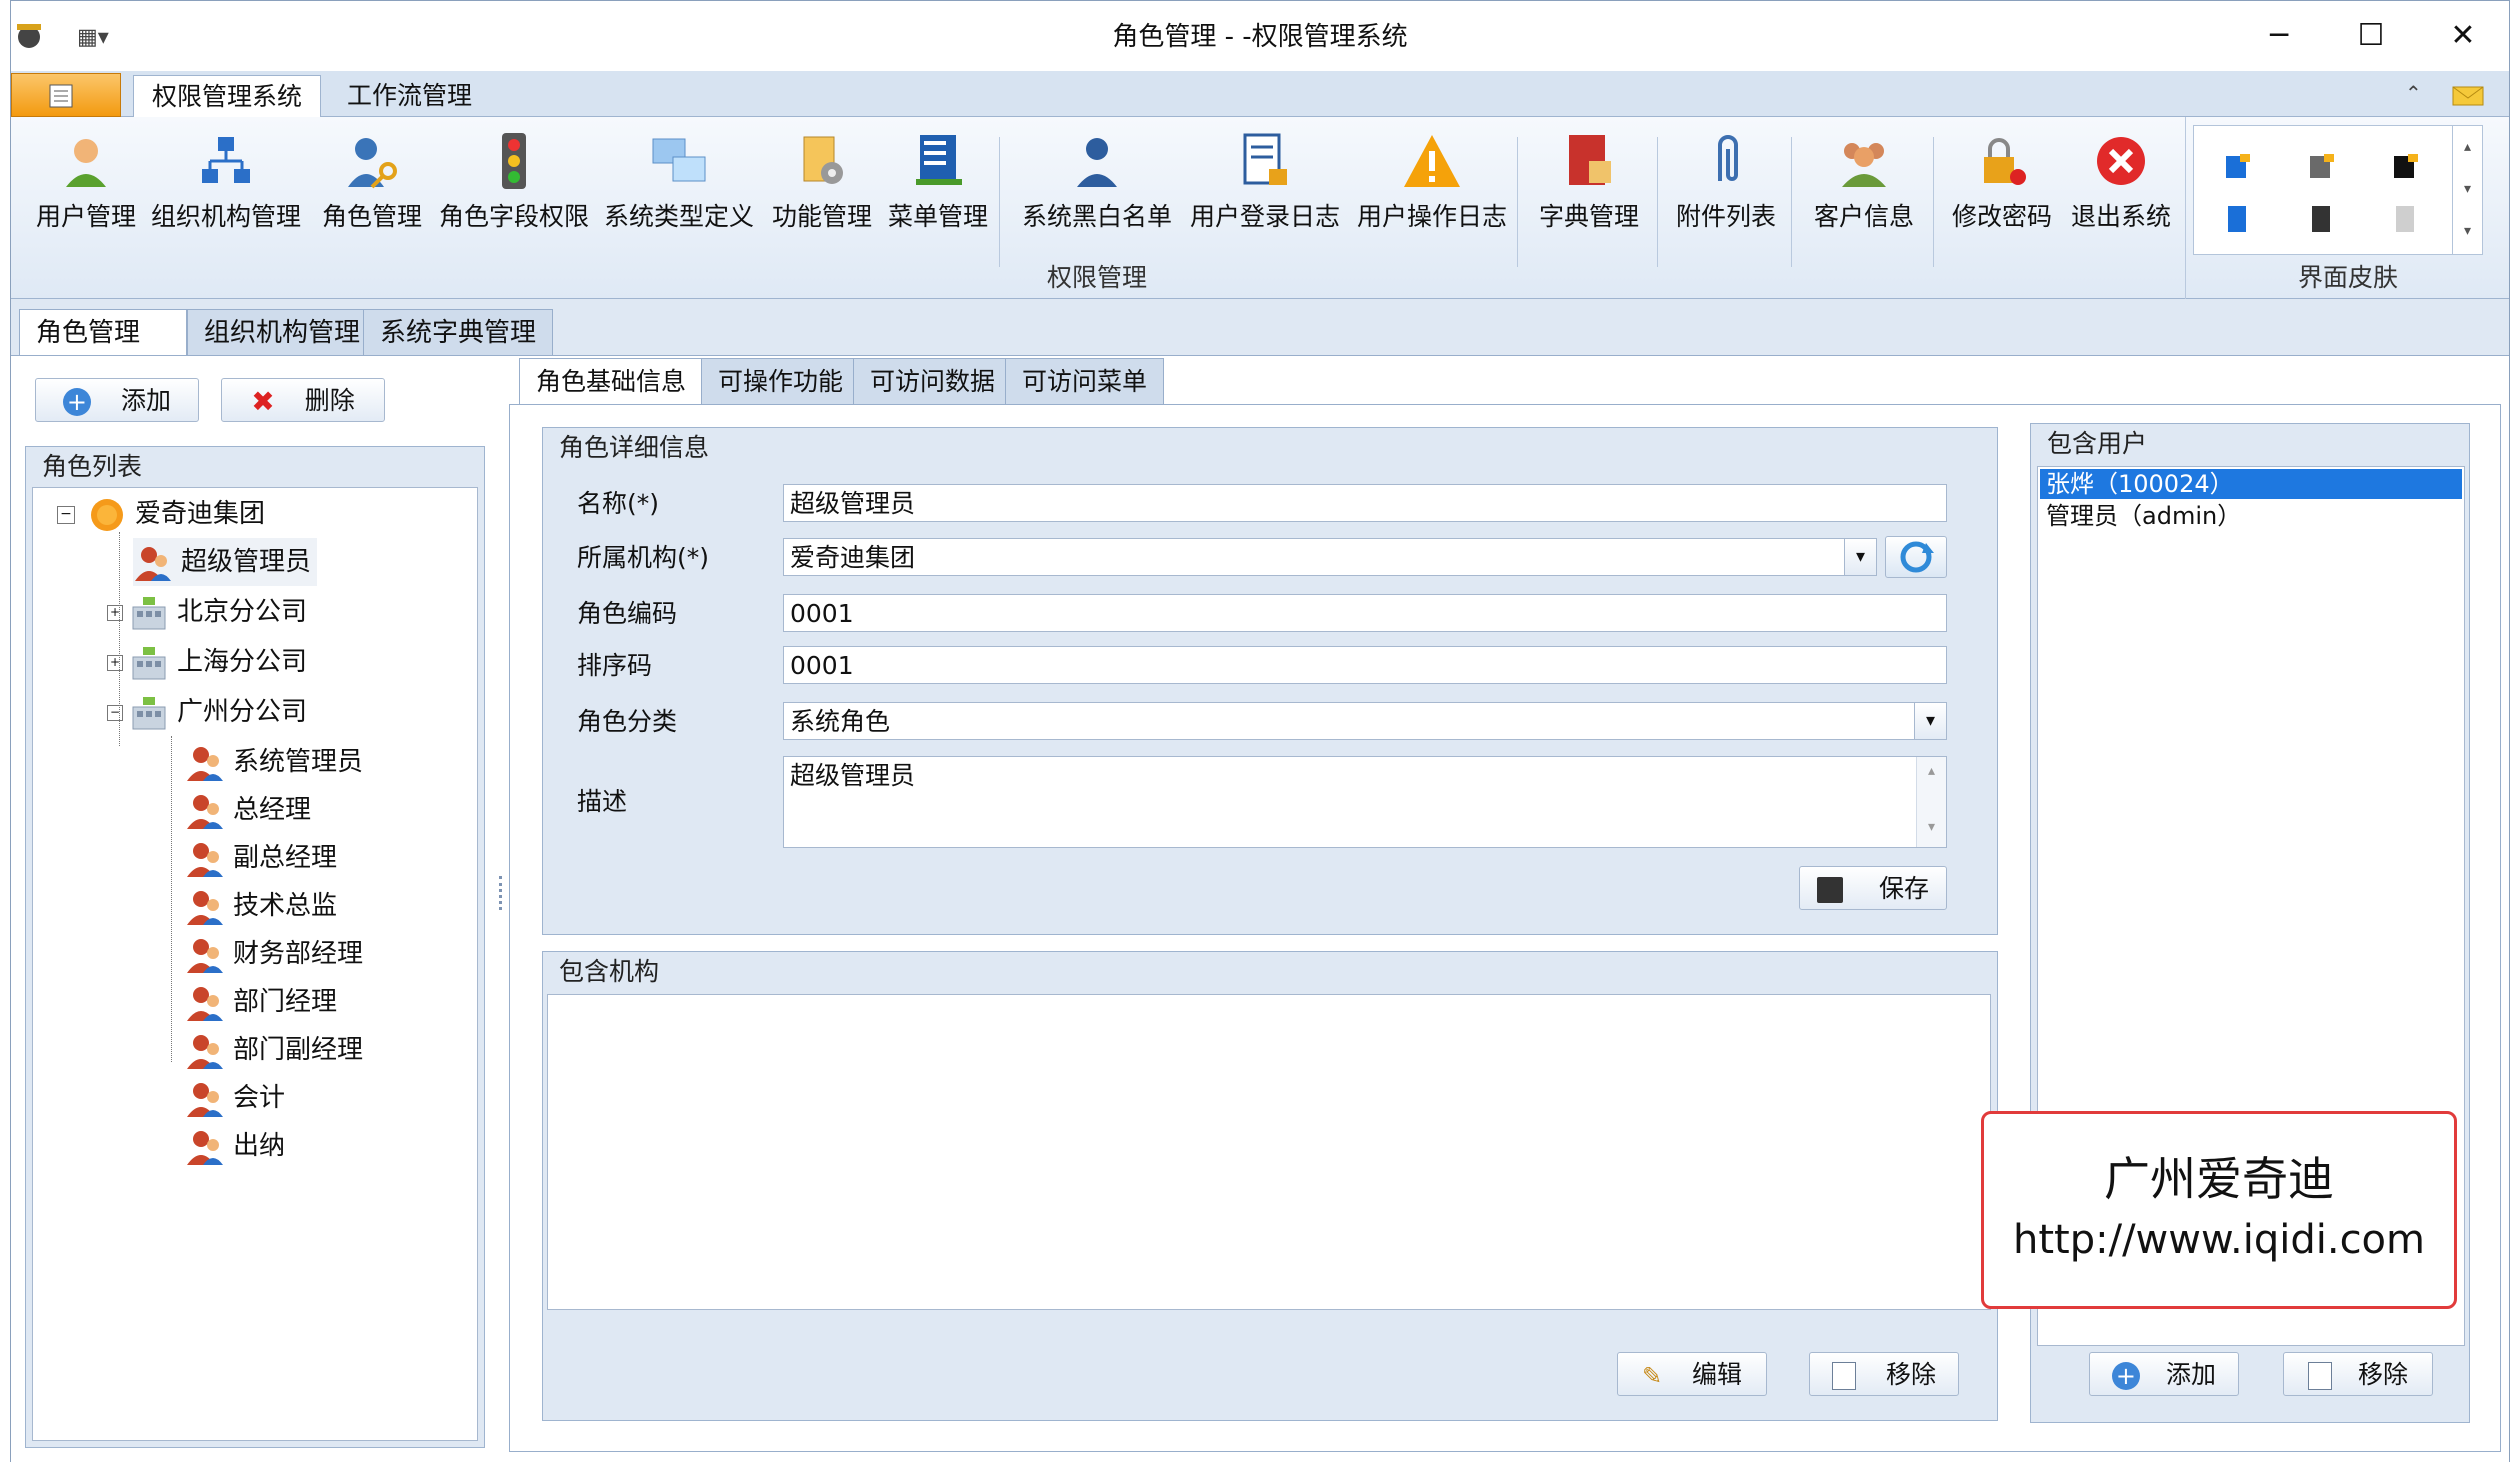 The width and height of the screenshot is (2520, 1468). I want to click on tree-item-root: − 爱奇迪集团, so click(161, 514).